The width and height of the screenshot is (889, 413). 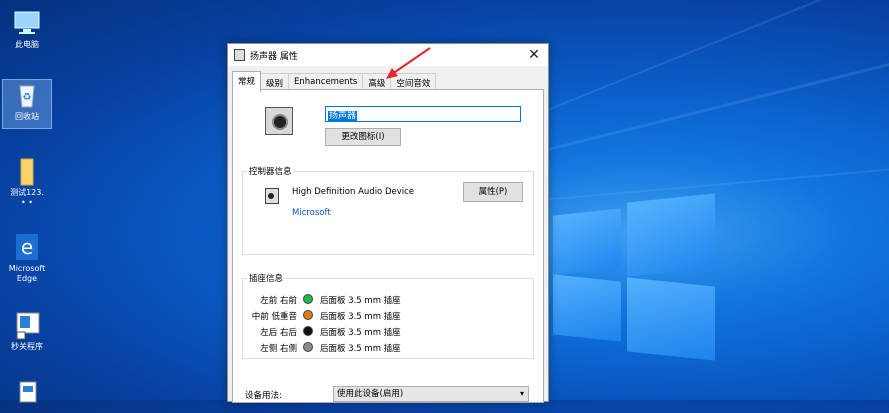 I want to click on controller-info-group: 控制器信息, so click(x=388, y=210).